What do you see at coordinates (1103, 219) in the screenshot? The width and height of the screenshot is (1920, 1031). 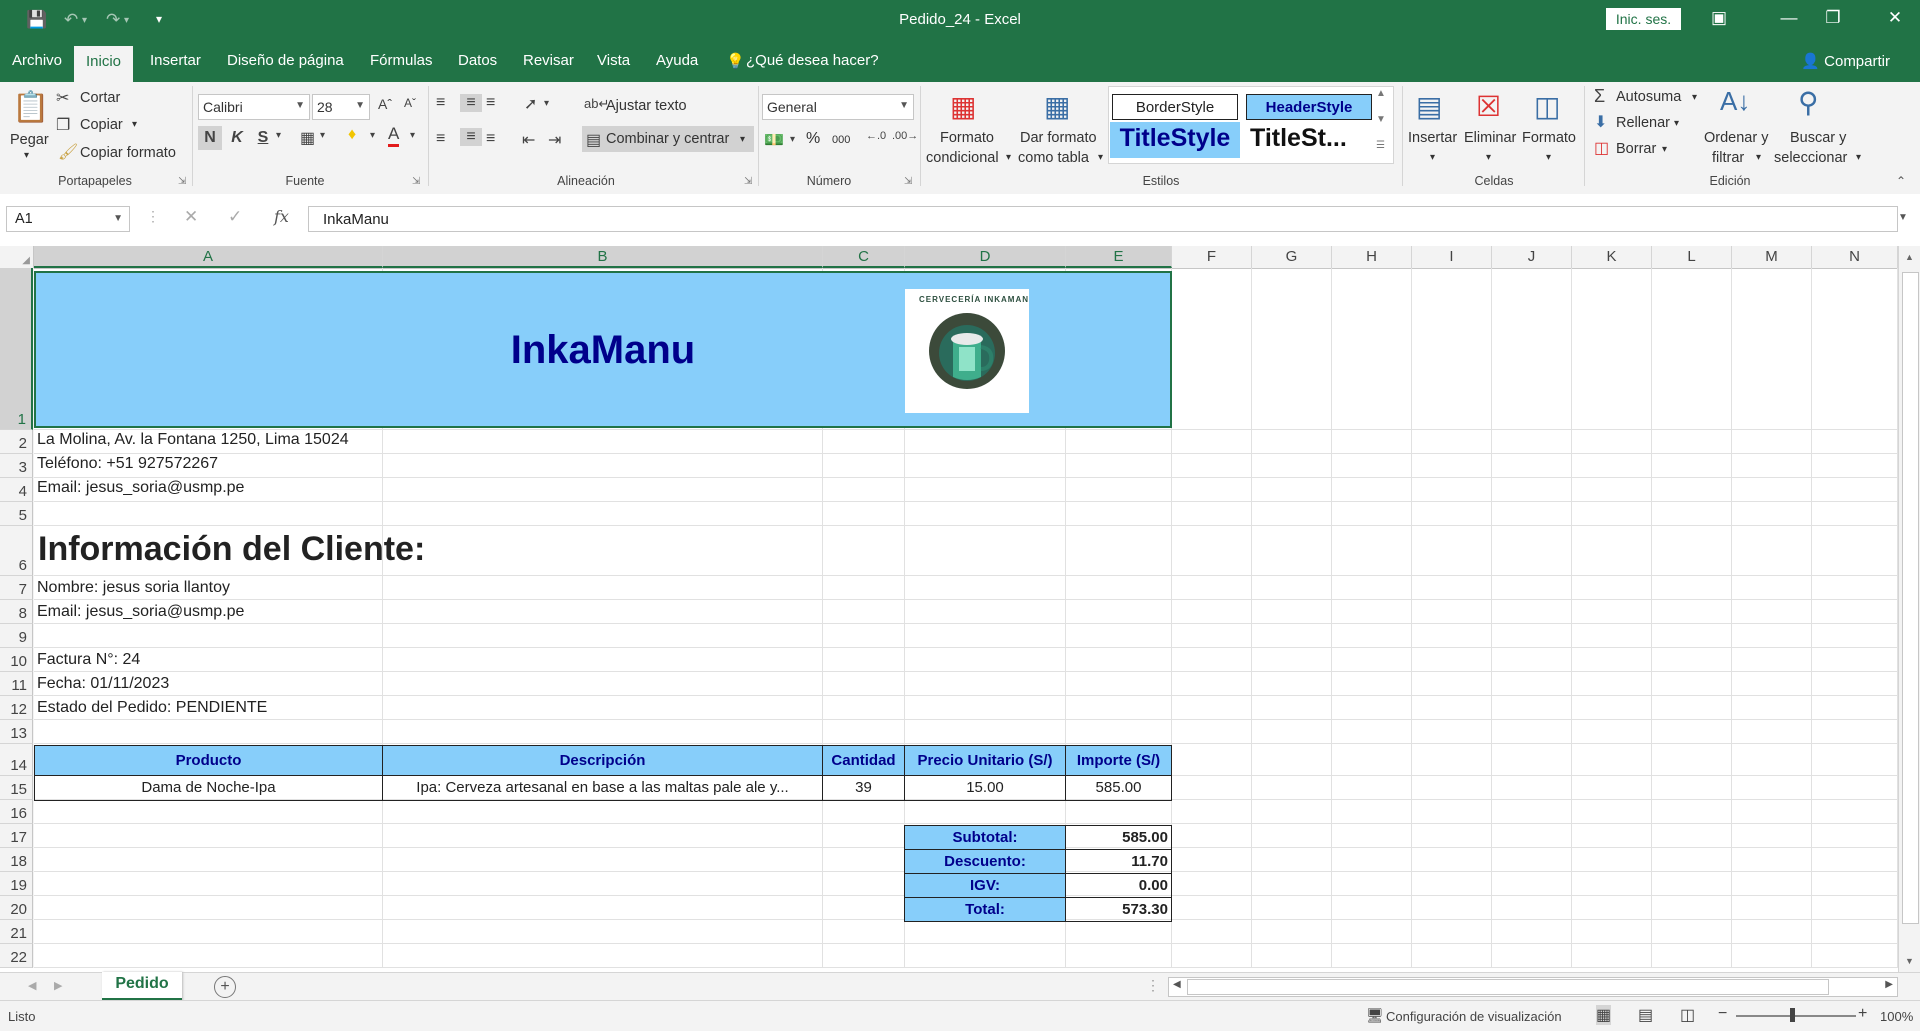 I see `formula-input: InkaManu` at bounding box center [1103, 219].